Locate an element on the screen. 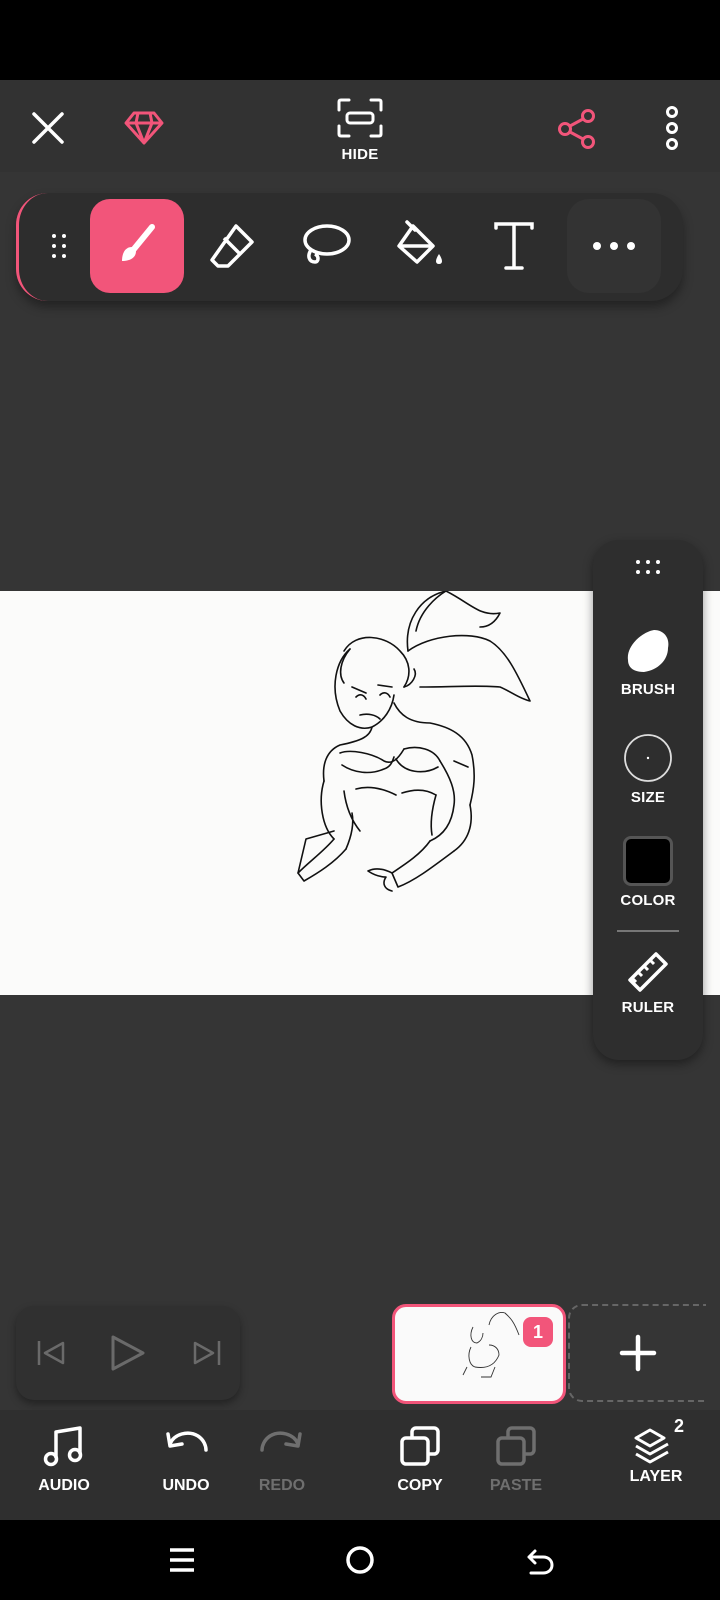  brush-label: BRUSH is located at coordinates (648, 689).